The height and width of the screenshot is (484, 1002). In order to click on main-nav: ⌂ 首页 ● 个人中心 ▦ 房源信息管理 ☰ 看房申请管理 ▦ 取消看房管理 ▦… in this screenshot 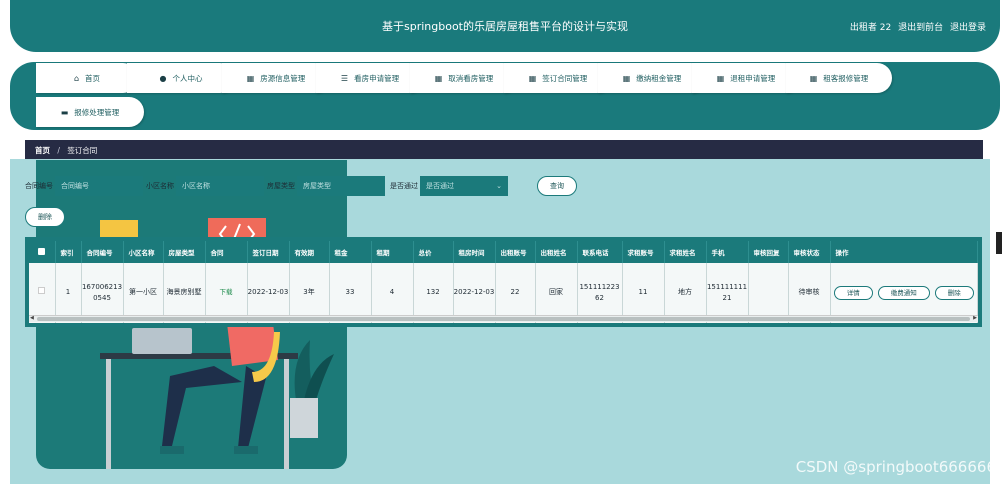, I will do `click(505, 96)`.